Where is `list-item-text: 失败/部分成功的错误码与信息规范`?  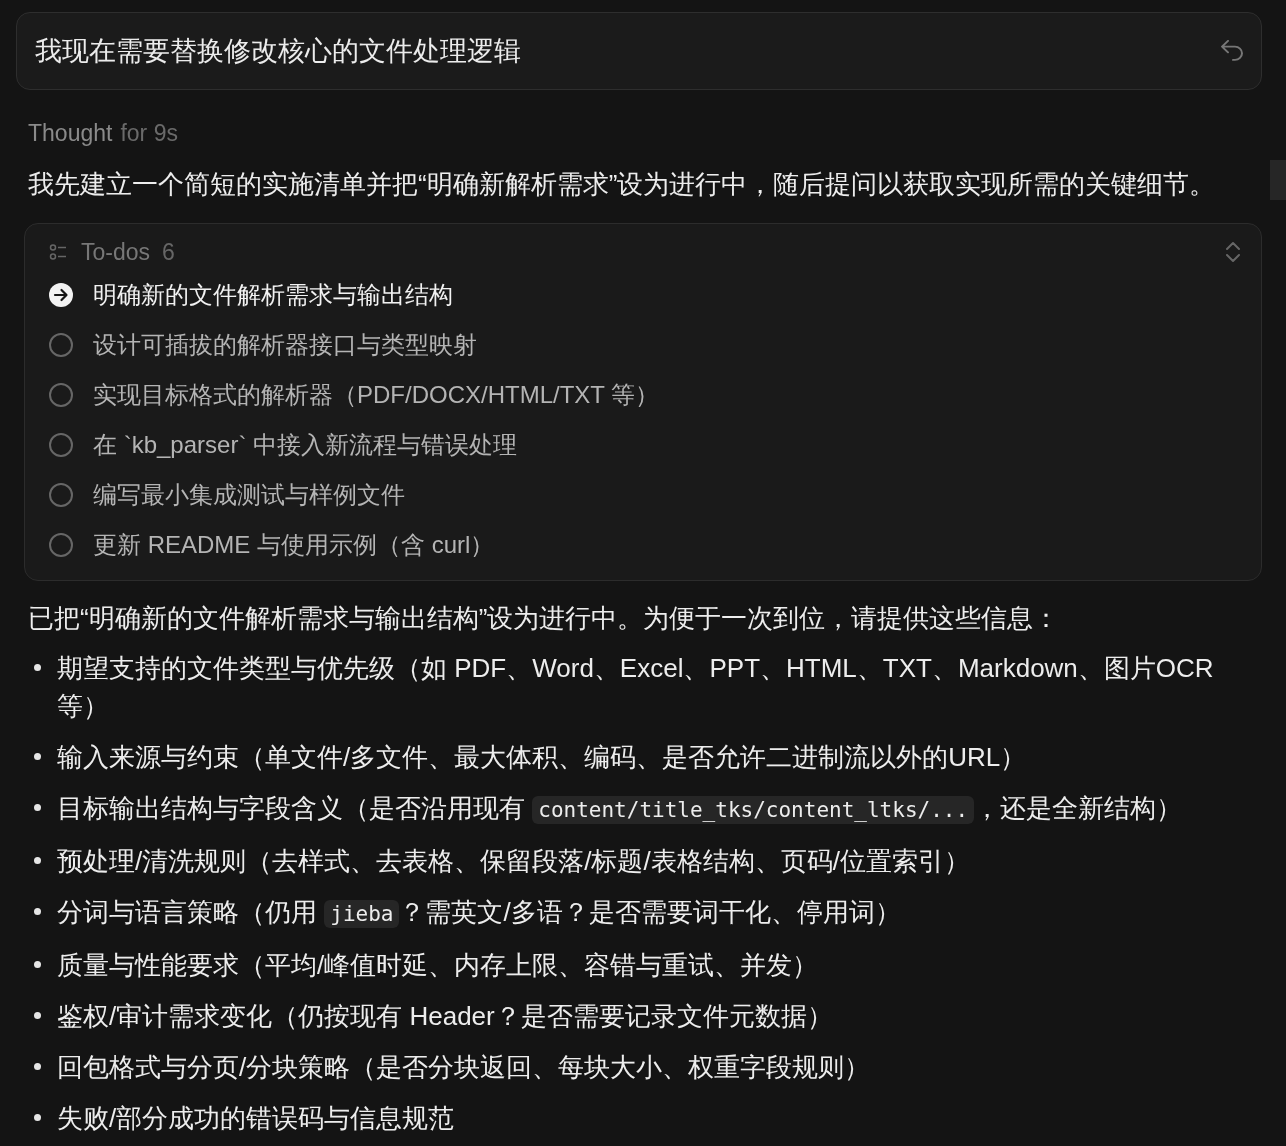 list-item-text: 失败/部分成功的错误码与信息规范 is located at coordinates (256, 1118).